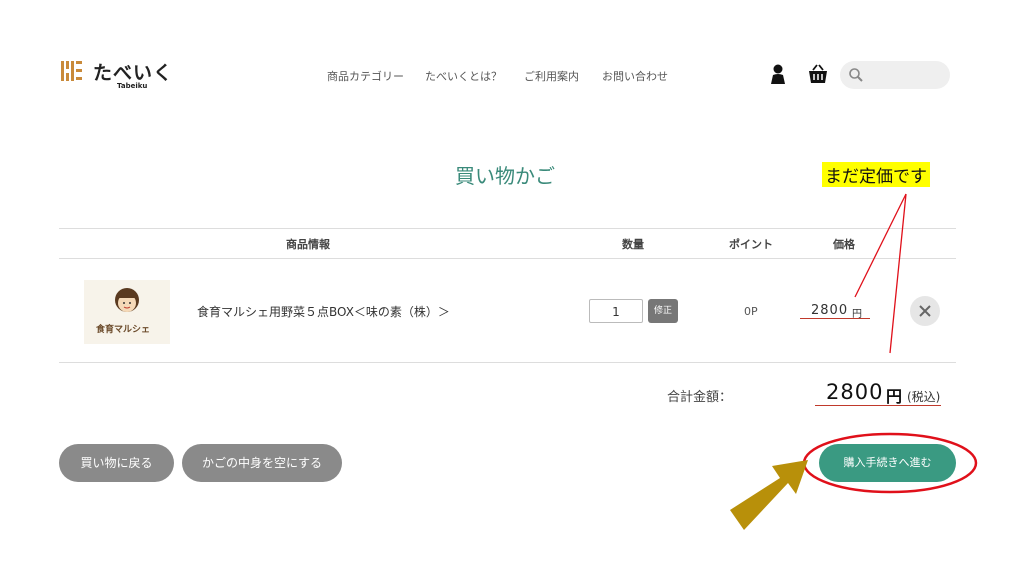  I want to click on arrow-icon, so click(769, 495).